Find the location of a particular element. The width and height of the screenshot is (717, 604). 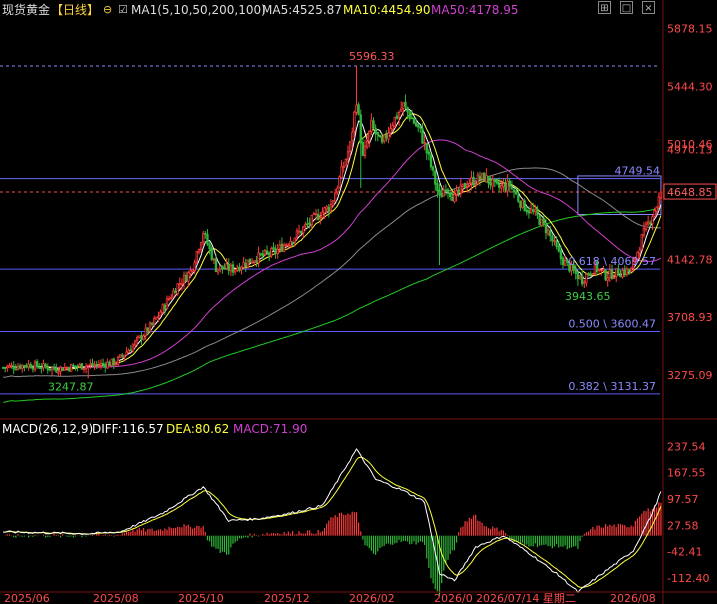

restore-icon: ⊞ is located at coordinates (604, 7).